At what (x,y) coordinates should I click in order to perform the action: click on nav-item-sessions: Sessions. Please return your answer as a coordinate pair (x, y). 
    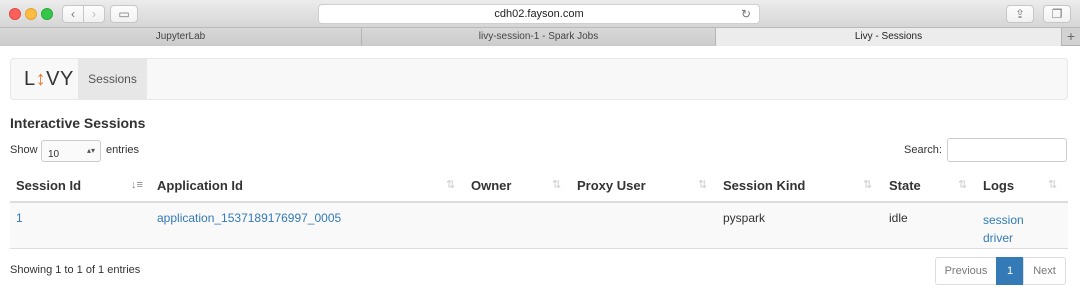
    Looking at the image, I should click on (112, 79).